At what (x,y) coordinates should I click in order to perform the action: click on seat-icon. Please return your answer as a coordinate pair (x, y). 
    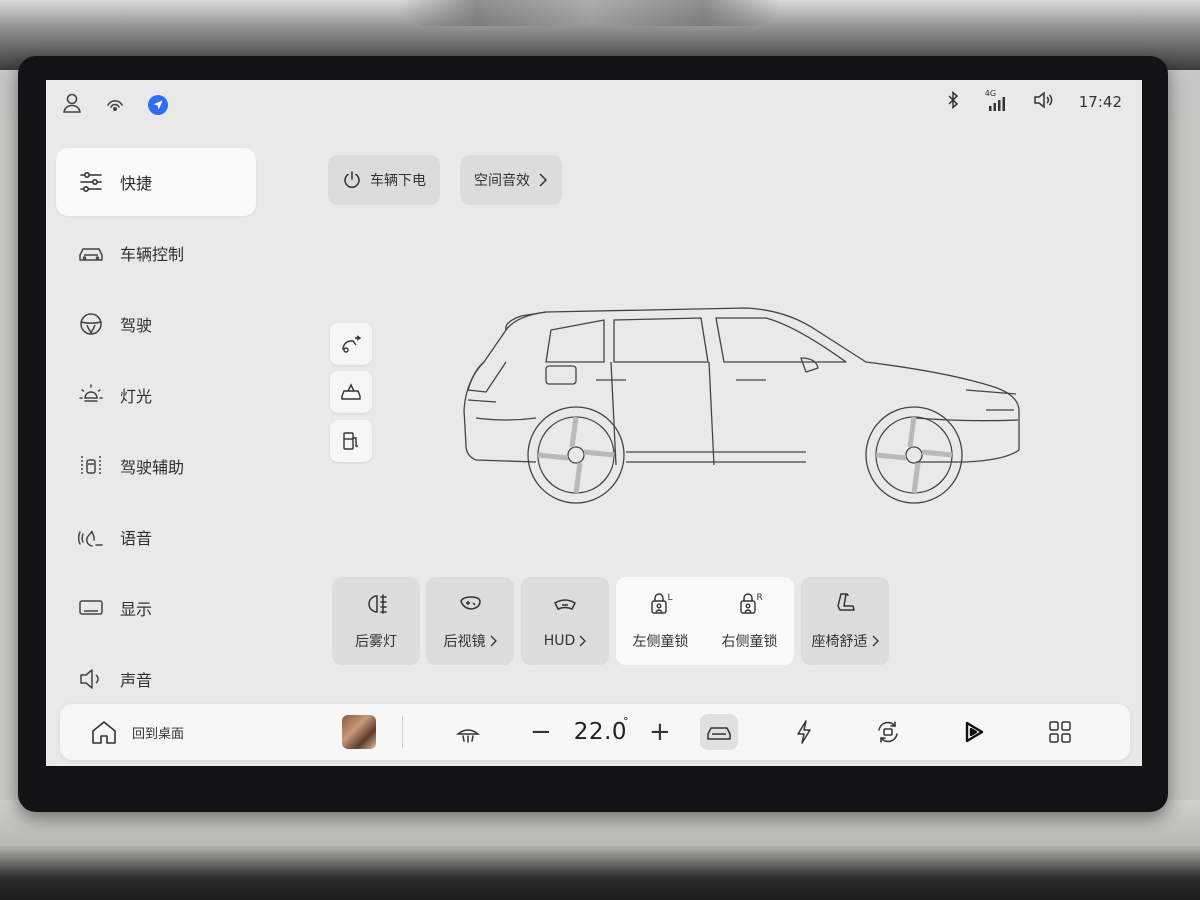
    Looking at the image, I should click on (846, 602).